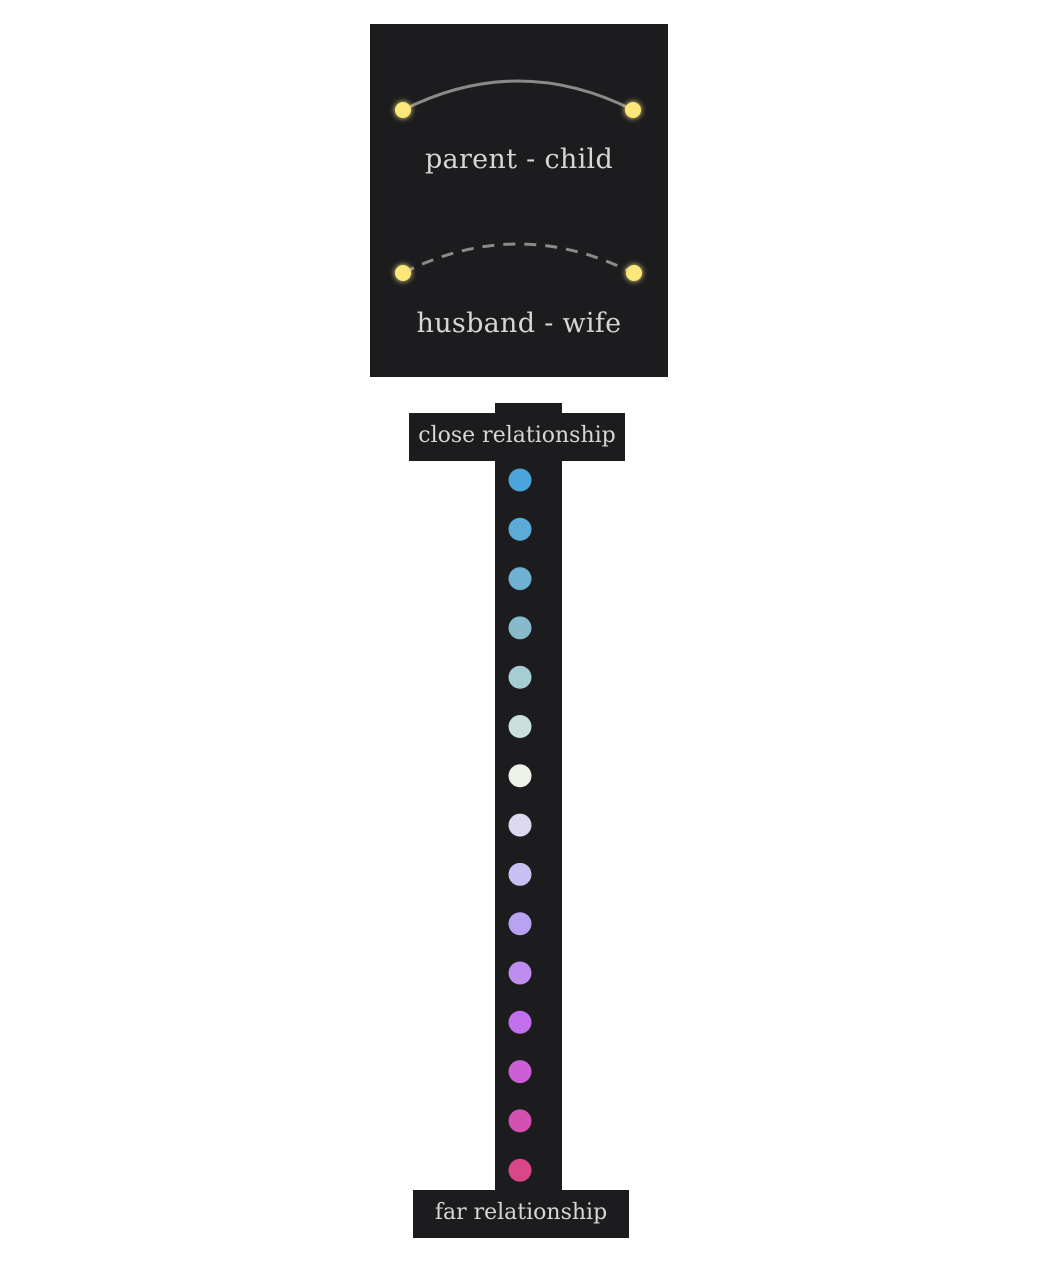 The width and height of the screenshot is (1052, 1268). I want to click on husband-node, so click(403, 273).